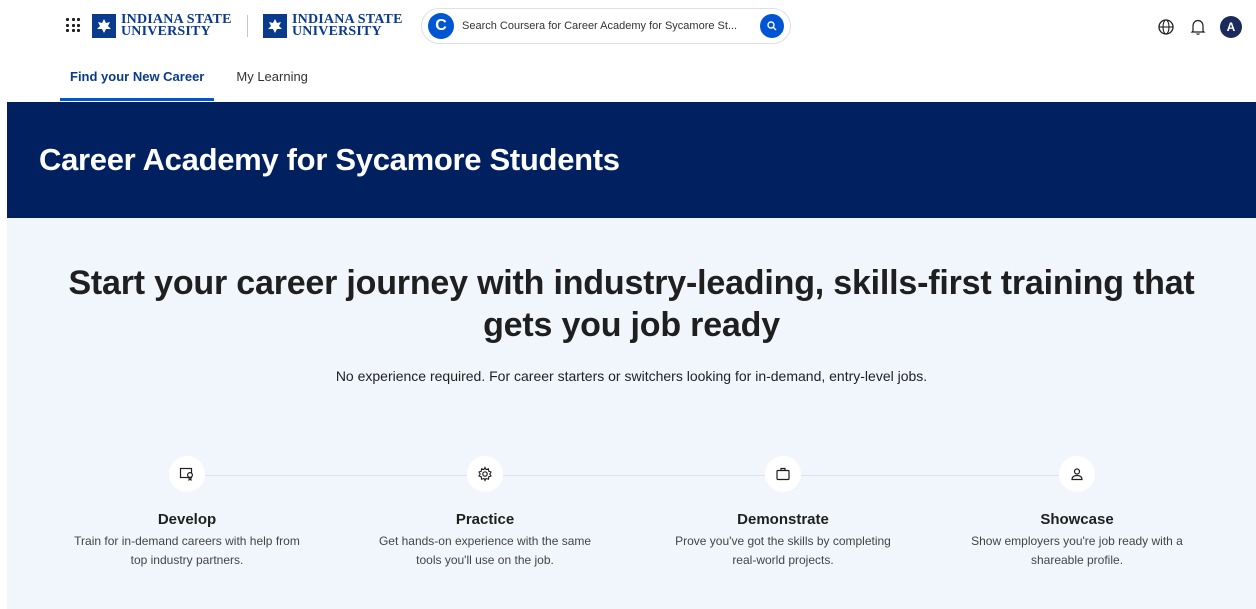  What do you see at coordinates (628, 76) in the screenshot?
I see `tab-bar: Find your New Career My Learning` at bounding box center [628, 76].